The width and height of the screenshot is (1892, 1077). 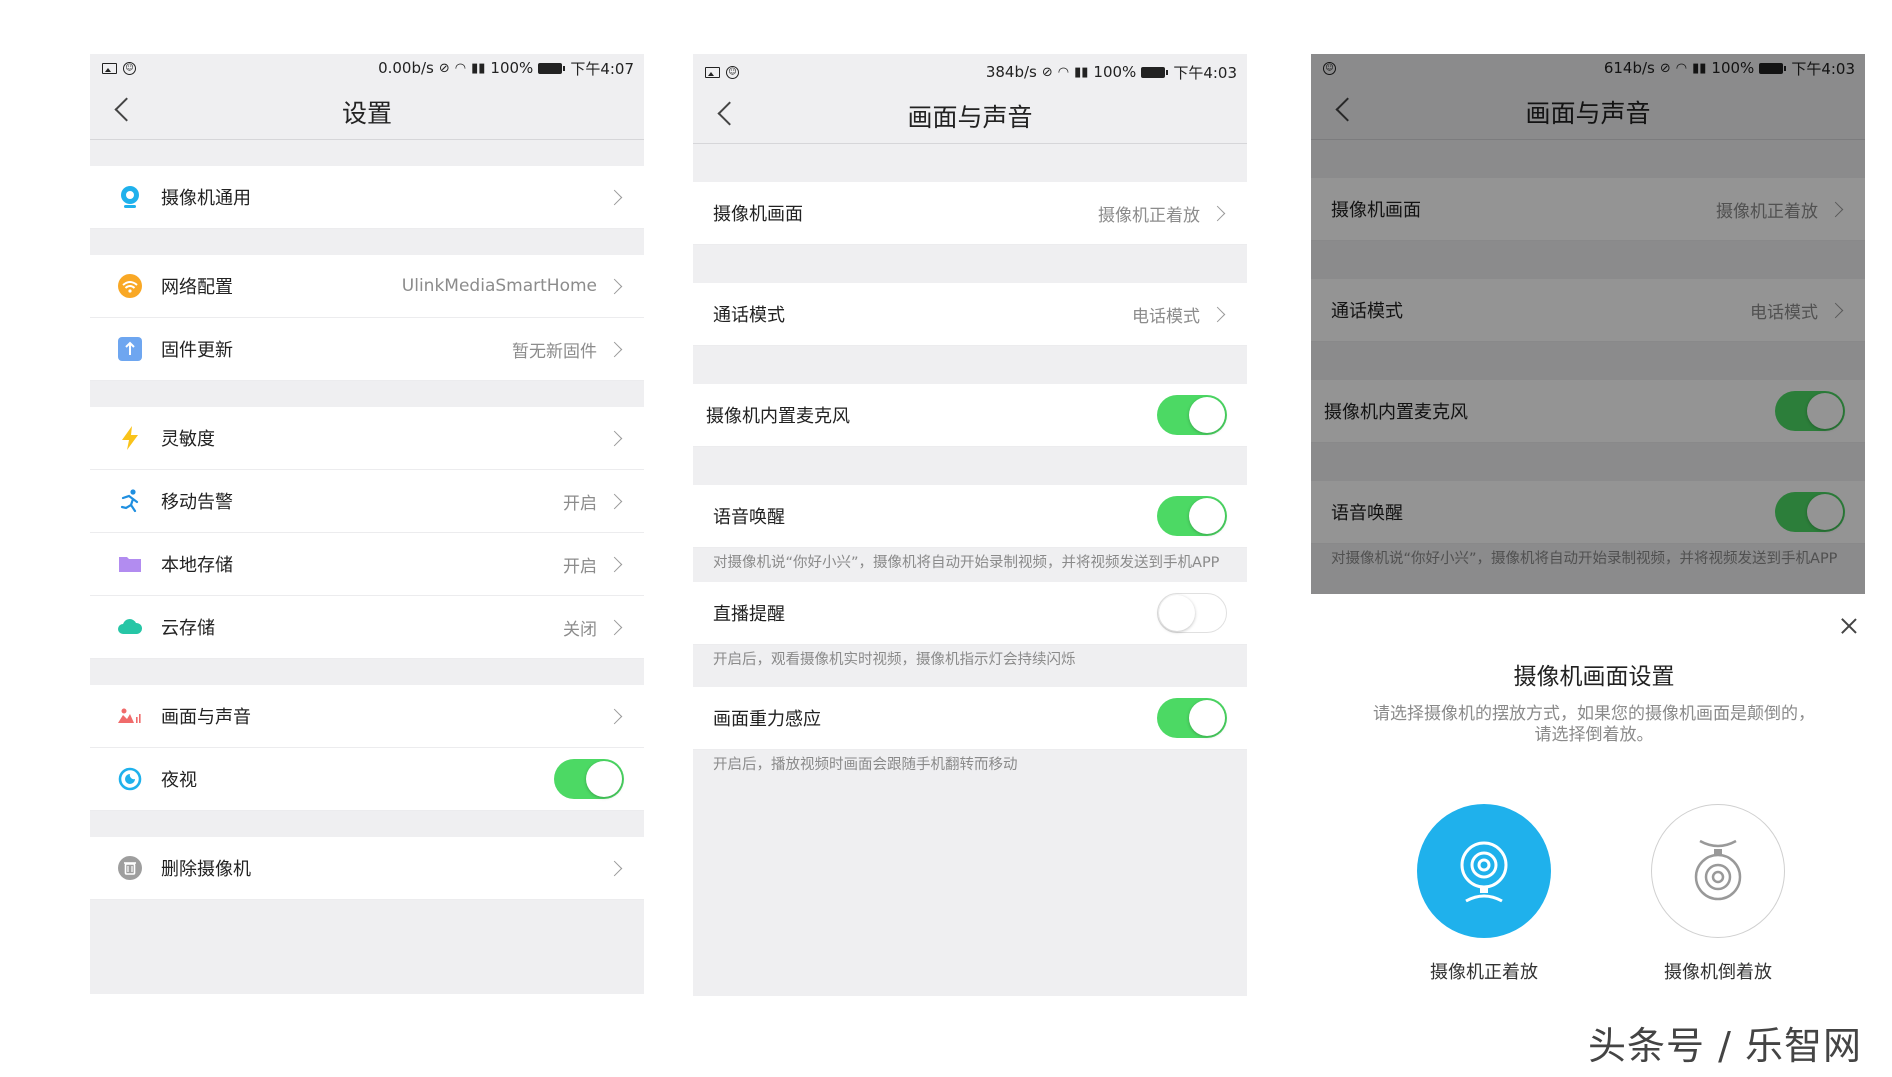 I want to click on row-label: 画面与声音, so click(x=206, y=717).